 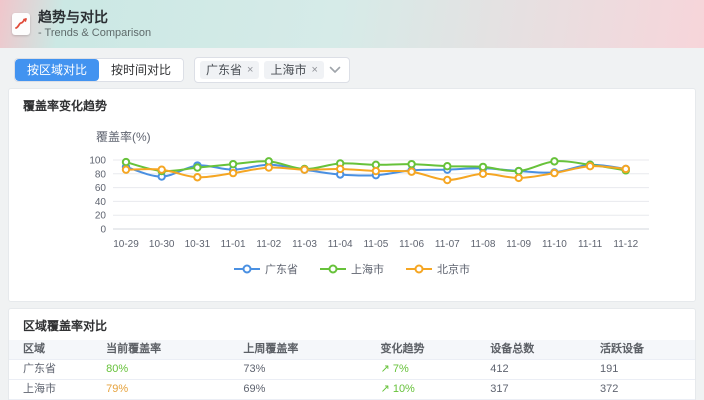 I want to click on table-header-row: 区域 当前覆盖率 上周覆盖率 变化趋势 设备总数 活跃设备, so click(x=352, y=350).